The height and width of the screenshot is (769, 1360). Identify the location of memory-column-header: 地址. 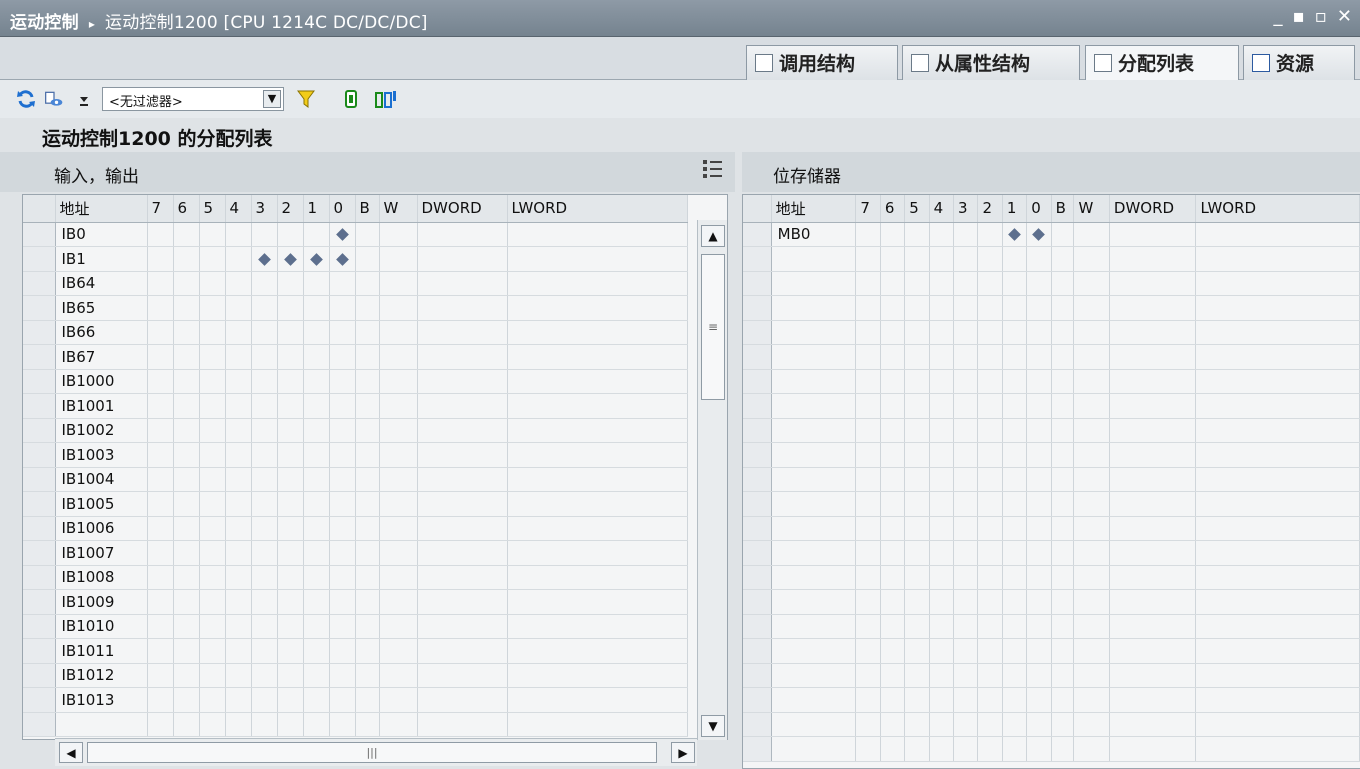
(814, 209).